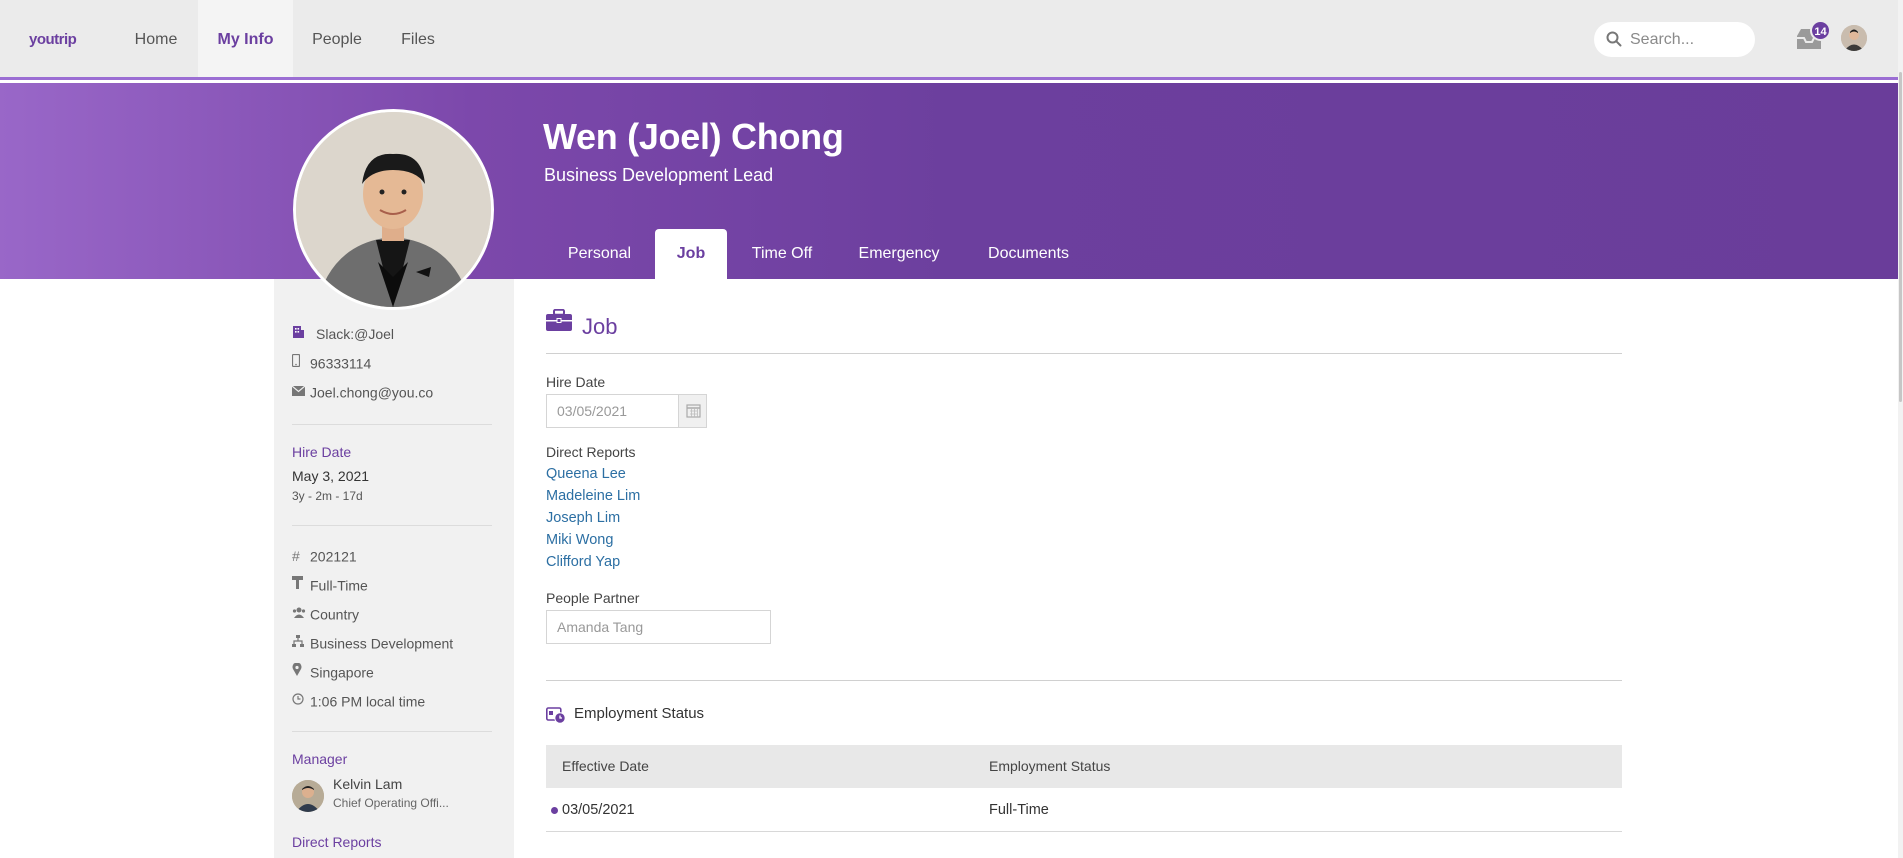  What do you see at coordinates (322, 452) in the screenshot?
I see `sidebar-hire-date-heading: Hire Date` at bounding box center [322, 452].